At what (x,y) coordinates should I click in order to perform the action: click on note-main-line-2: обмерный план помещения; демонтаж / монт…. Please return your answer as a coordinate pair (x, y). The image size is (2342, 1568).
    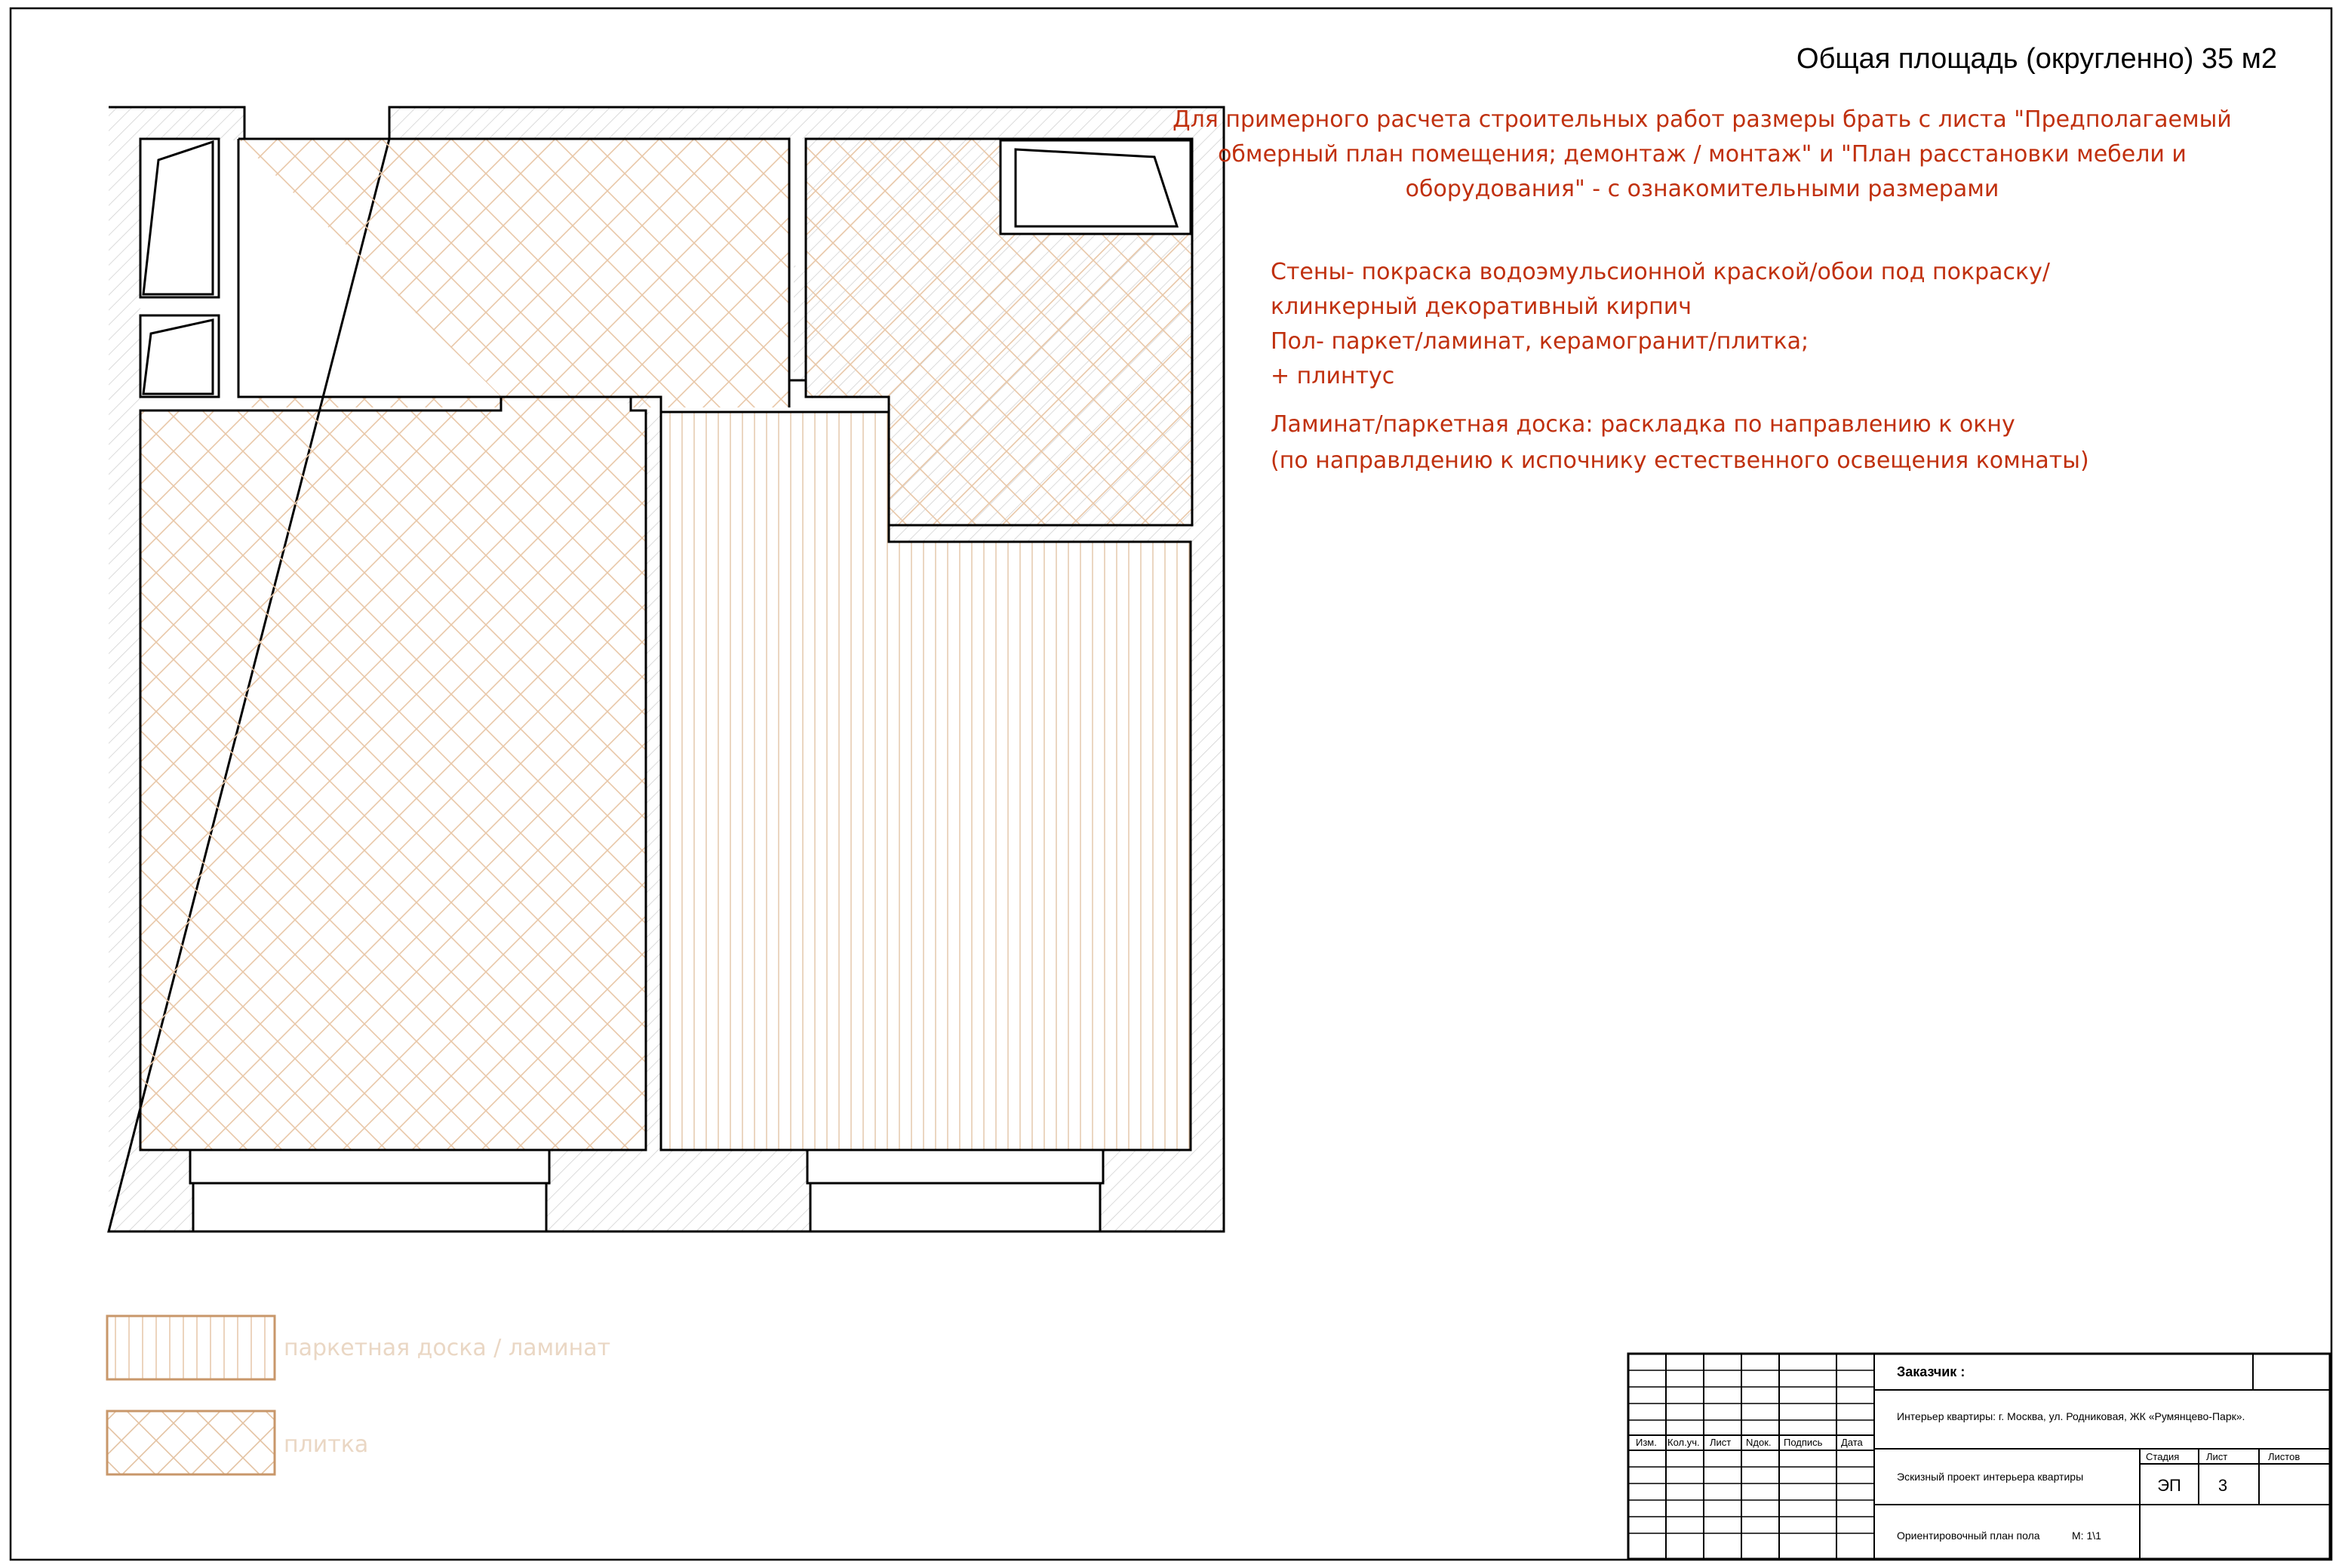
    Looking at the image, I should click on (1702, 154).